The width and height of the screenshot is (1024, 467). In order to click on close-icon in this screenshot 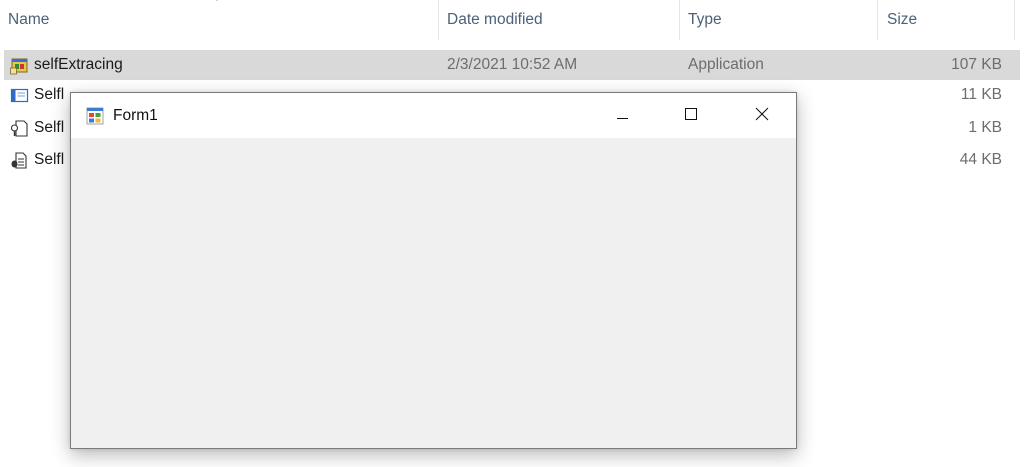, I will do `click(762, 114)`.